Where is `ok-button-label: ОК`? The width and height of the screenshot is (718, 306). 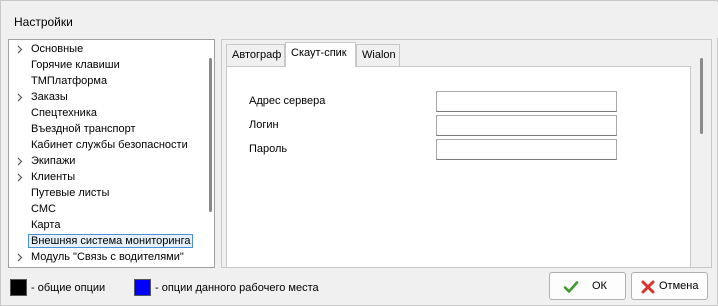 ok-button-label: ОК is located at coordinates (599, 286).